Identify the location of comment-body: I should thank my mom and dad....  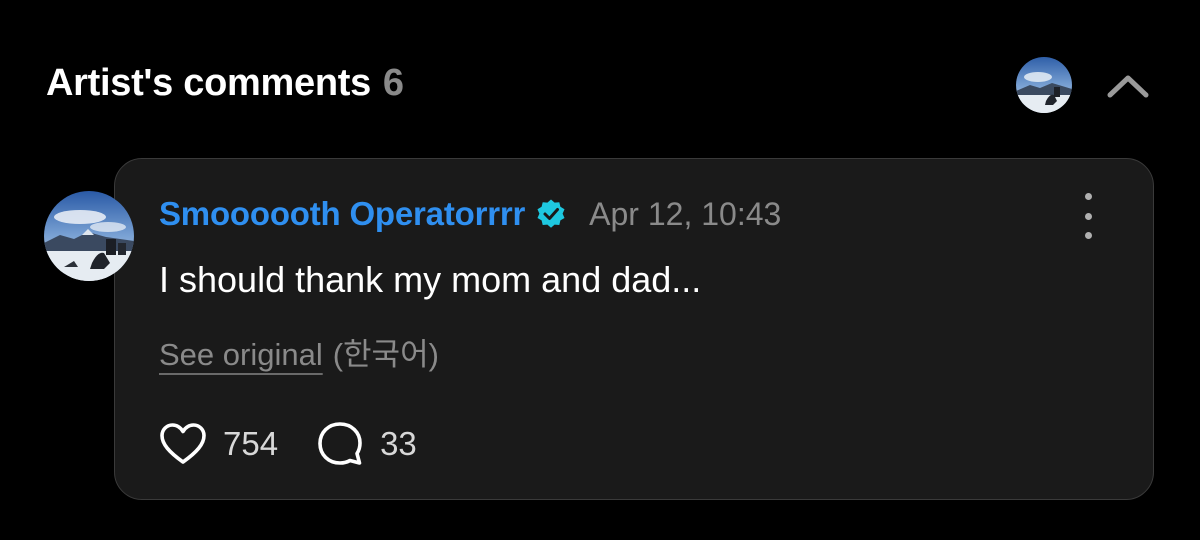
(430, 279).